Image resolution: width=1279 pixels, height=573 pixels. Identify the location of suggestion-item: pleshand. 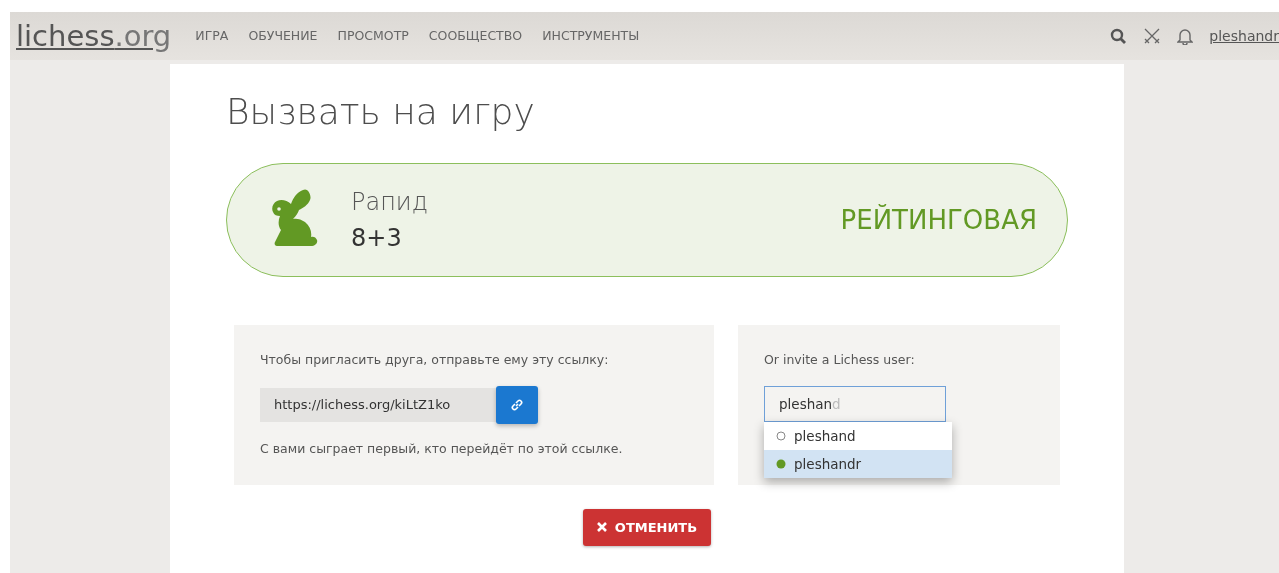
(858, 435).